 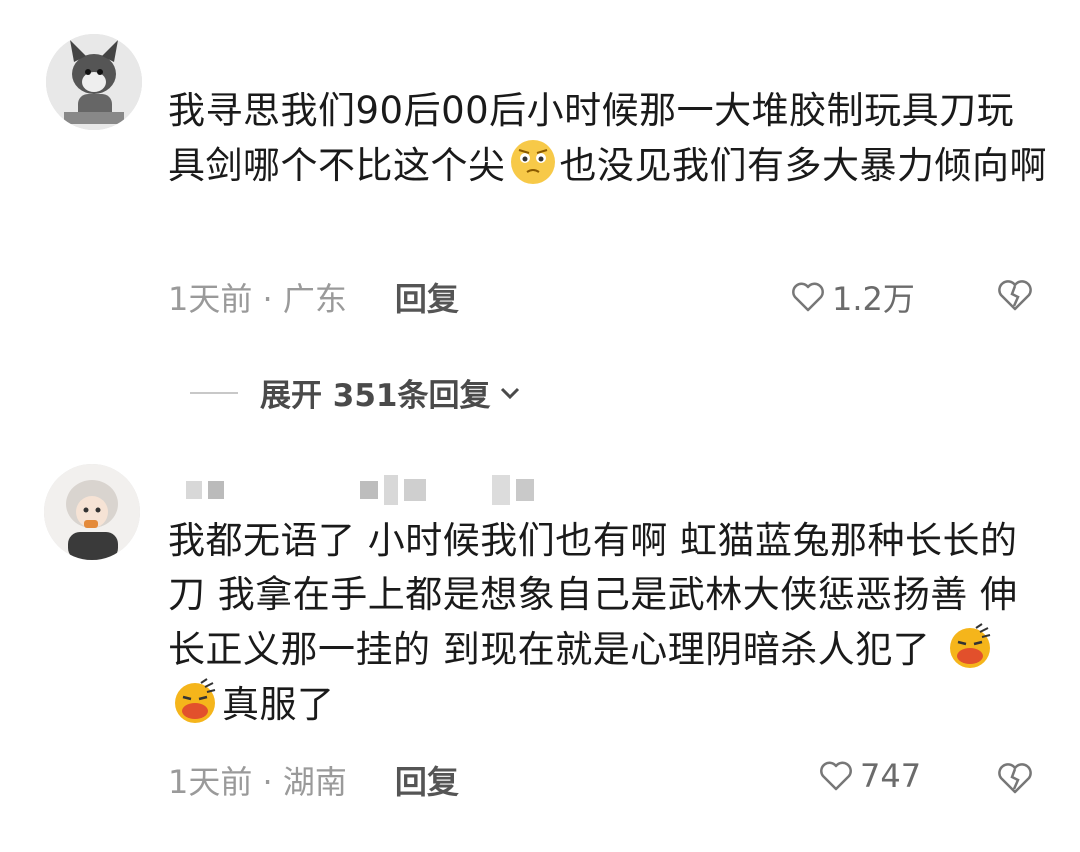 I want to click on expand-replies-label: 展开 351条回复, so click(x=375, y=396).